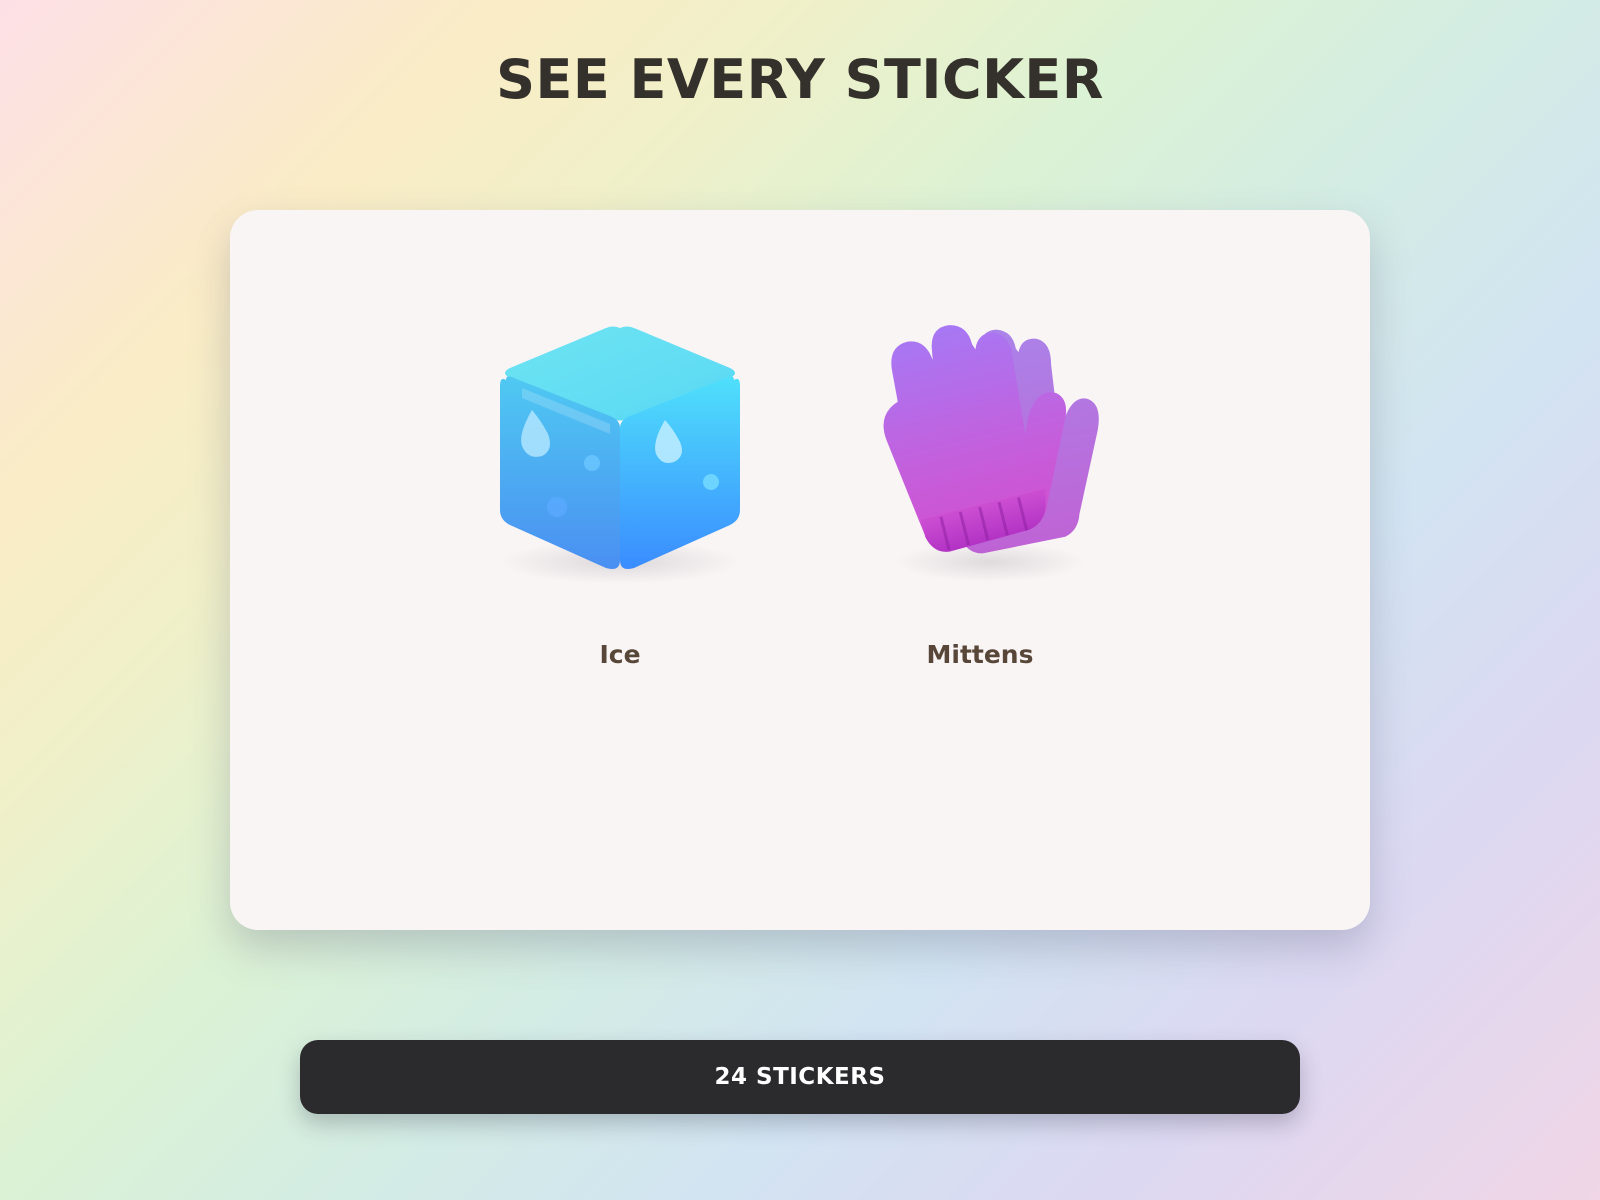 The width and height of the screenshot is (1600, 1200). I want to click on mittens-icon, so click(991, 453).